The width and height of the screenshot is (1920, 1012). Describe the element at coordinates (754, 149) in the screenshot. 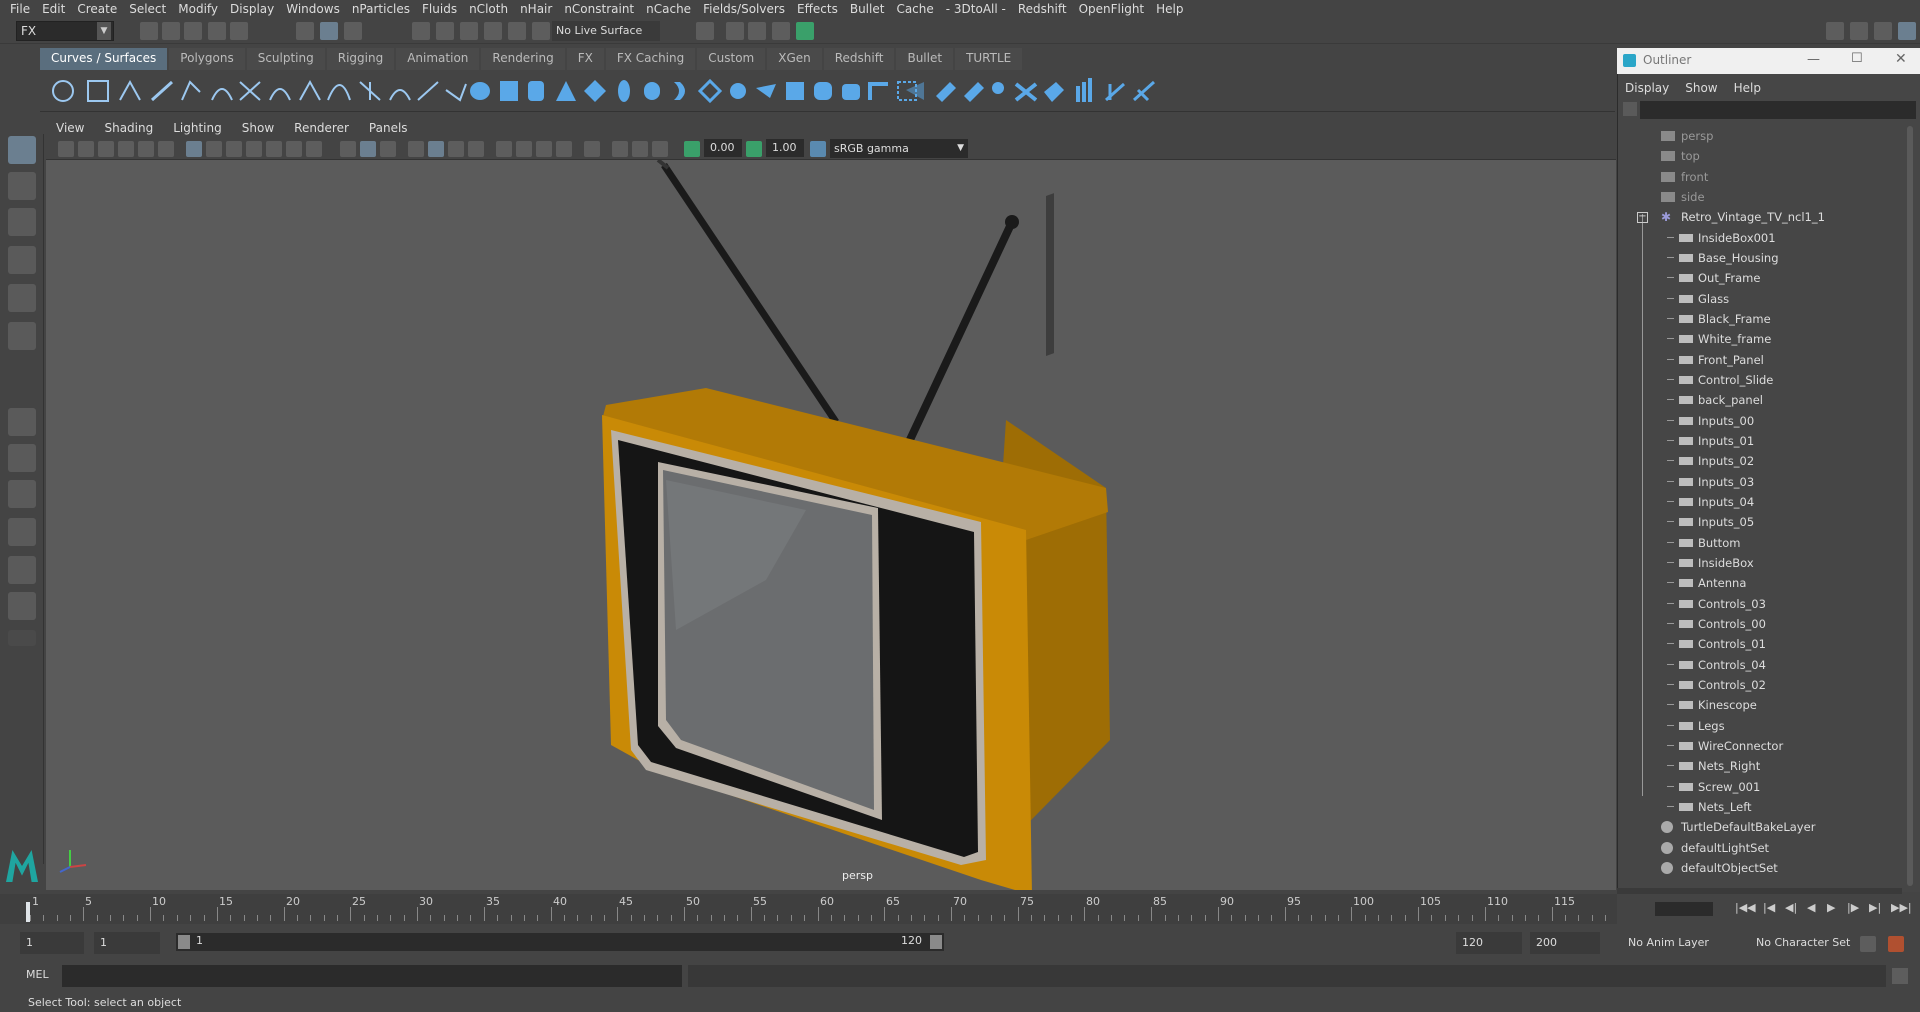

I see `gamma-icon` at that location.